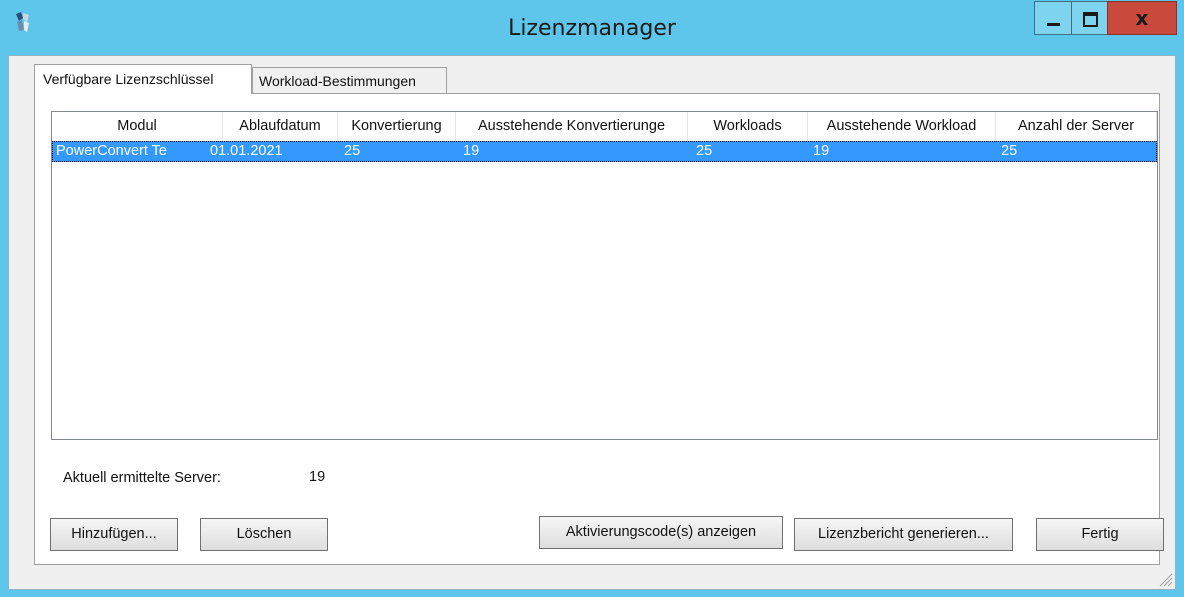  What do you see at coordinates (592, 28) in the screenshot?
I see `window-title: Lizenzmanager` at bounding box center [592, 28].